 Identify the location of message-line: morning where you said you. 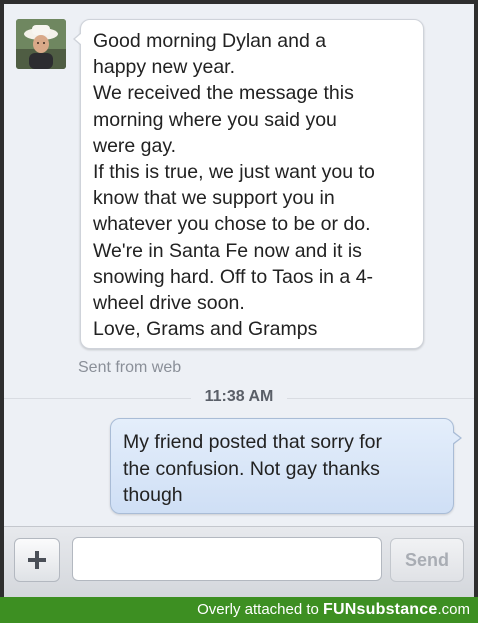
(215, 119).